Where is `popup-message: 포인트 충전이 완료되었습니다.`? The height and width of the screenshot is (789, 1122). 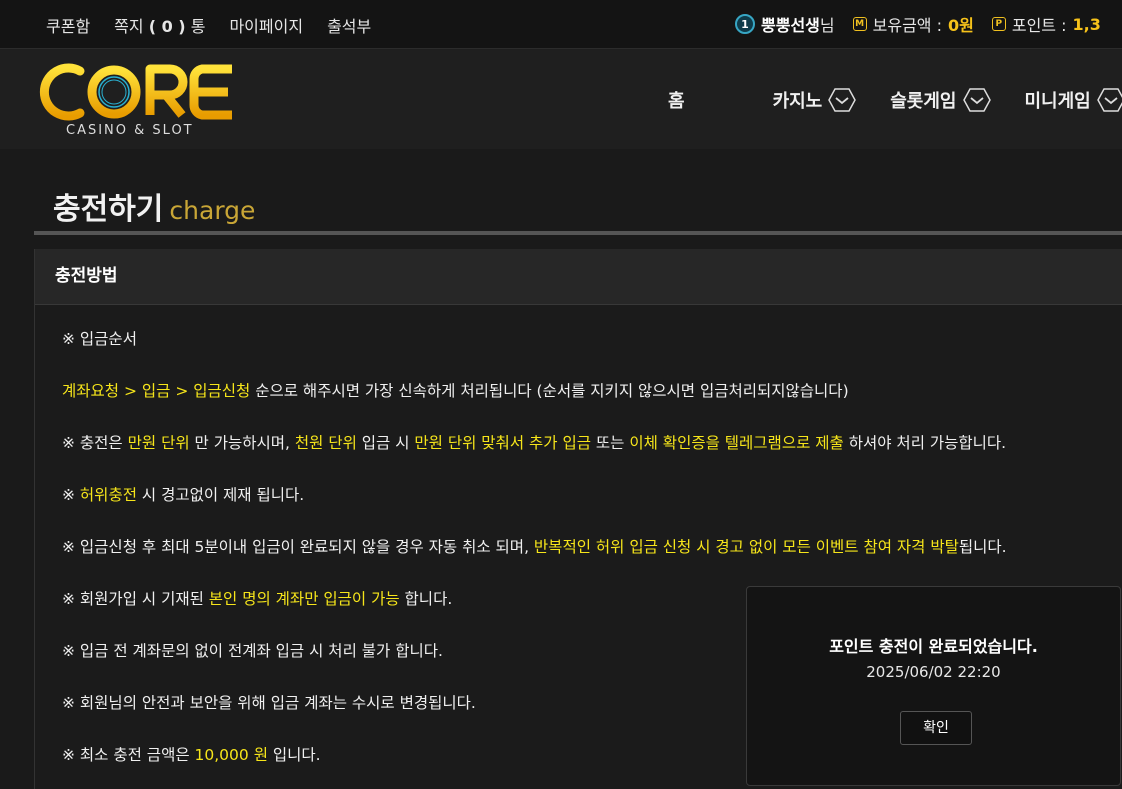 popup-message: 포인트 충전이 완료되었습니다. is located at coordinates (933, 646).